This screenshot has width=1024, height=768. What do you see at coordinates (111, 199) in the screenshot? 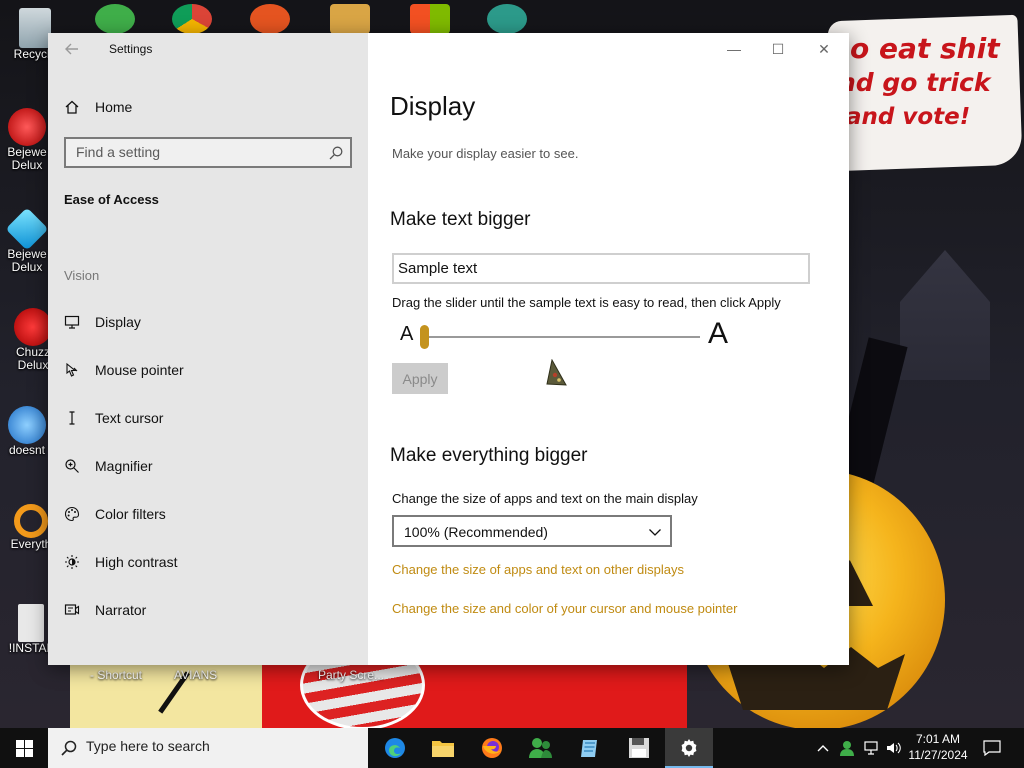
I see `nav-section-title: Ease of Access` at bounding box center [111, 199].